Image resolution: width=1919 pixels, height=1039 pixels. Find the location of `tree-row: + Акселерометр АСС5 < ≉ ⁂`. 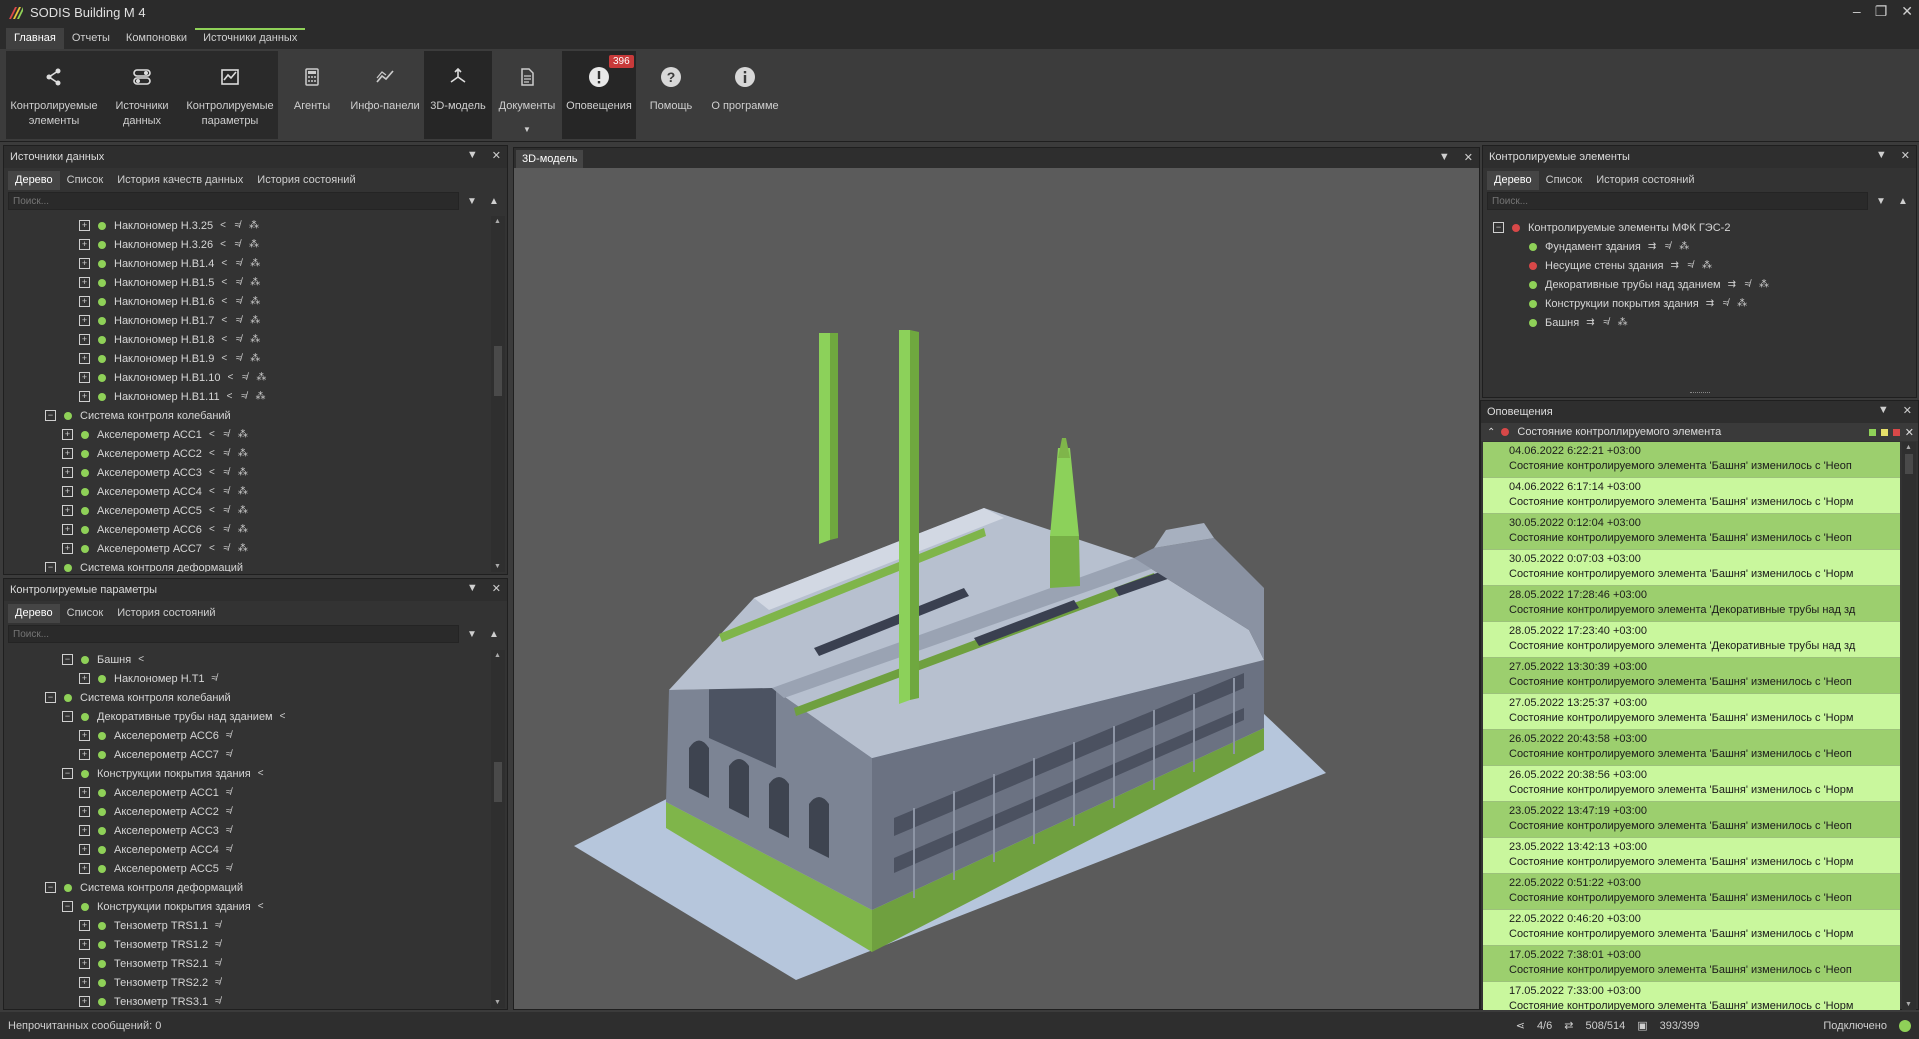

tree-row: + Акселерометр АСС5 < ≉ ⁂ is located at coordinates (248, 510).